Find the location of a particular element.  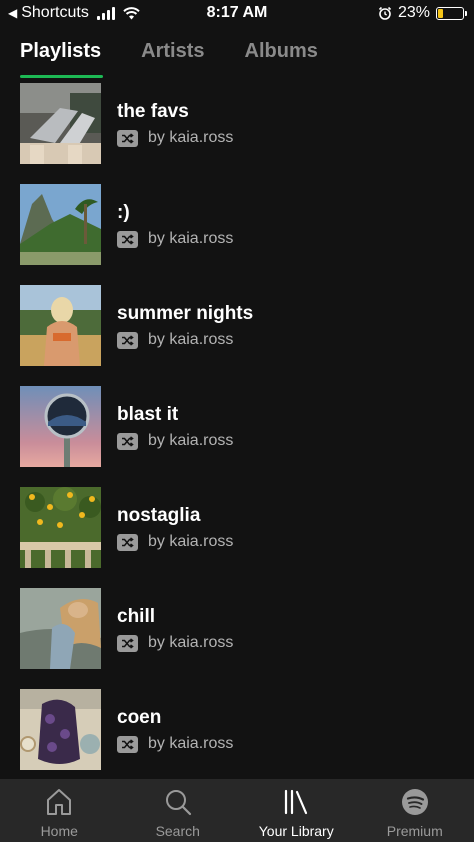

nav-library-label: Your Library is located at coordinates (296, 831).